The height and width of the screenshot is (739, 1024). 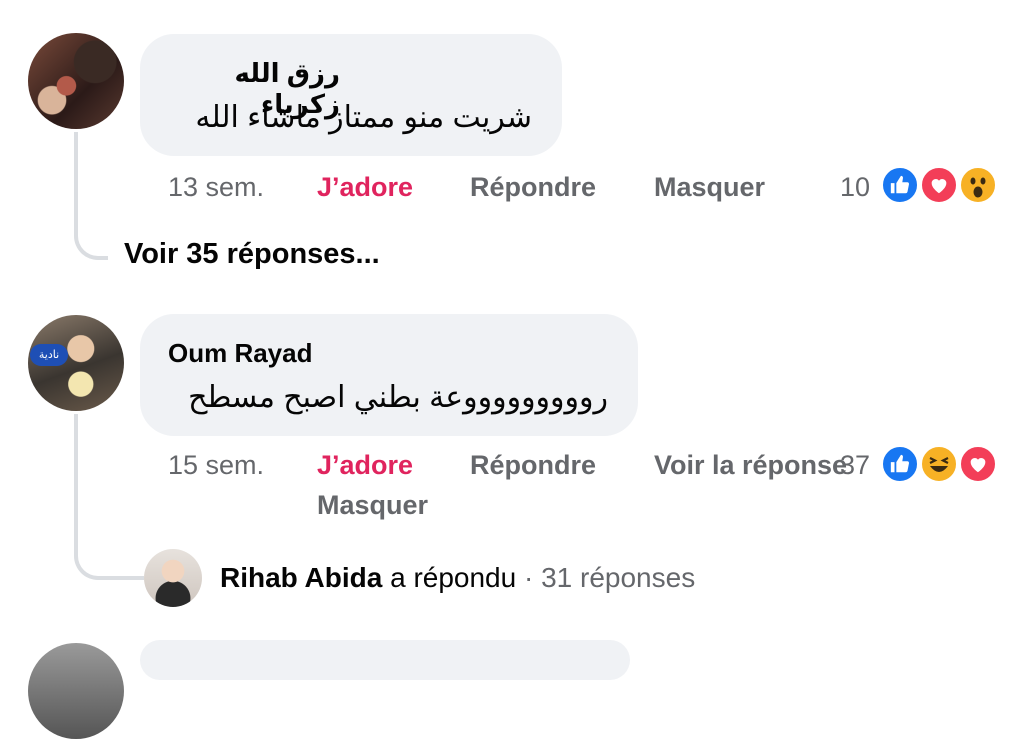 What do you see at coordinates (939, 464) in the screenshot?
I see `haha-icon` at bounding box center [939, 464].